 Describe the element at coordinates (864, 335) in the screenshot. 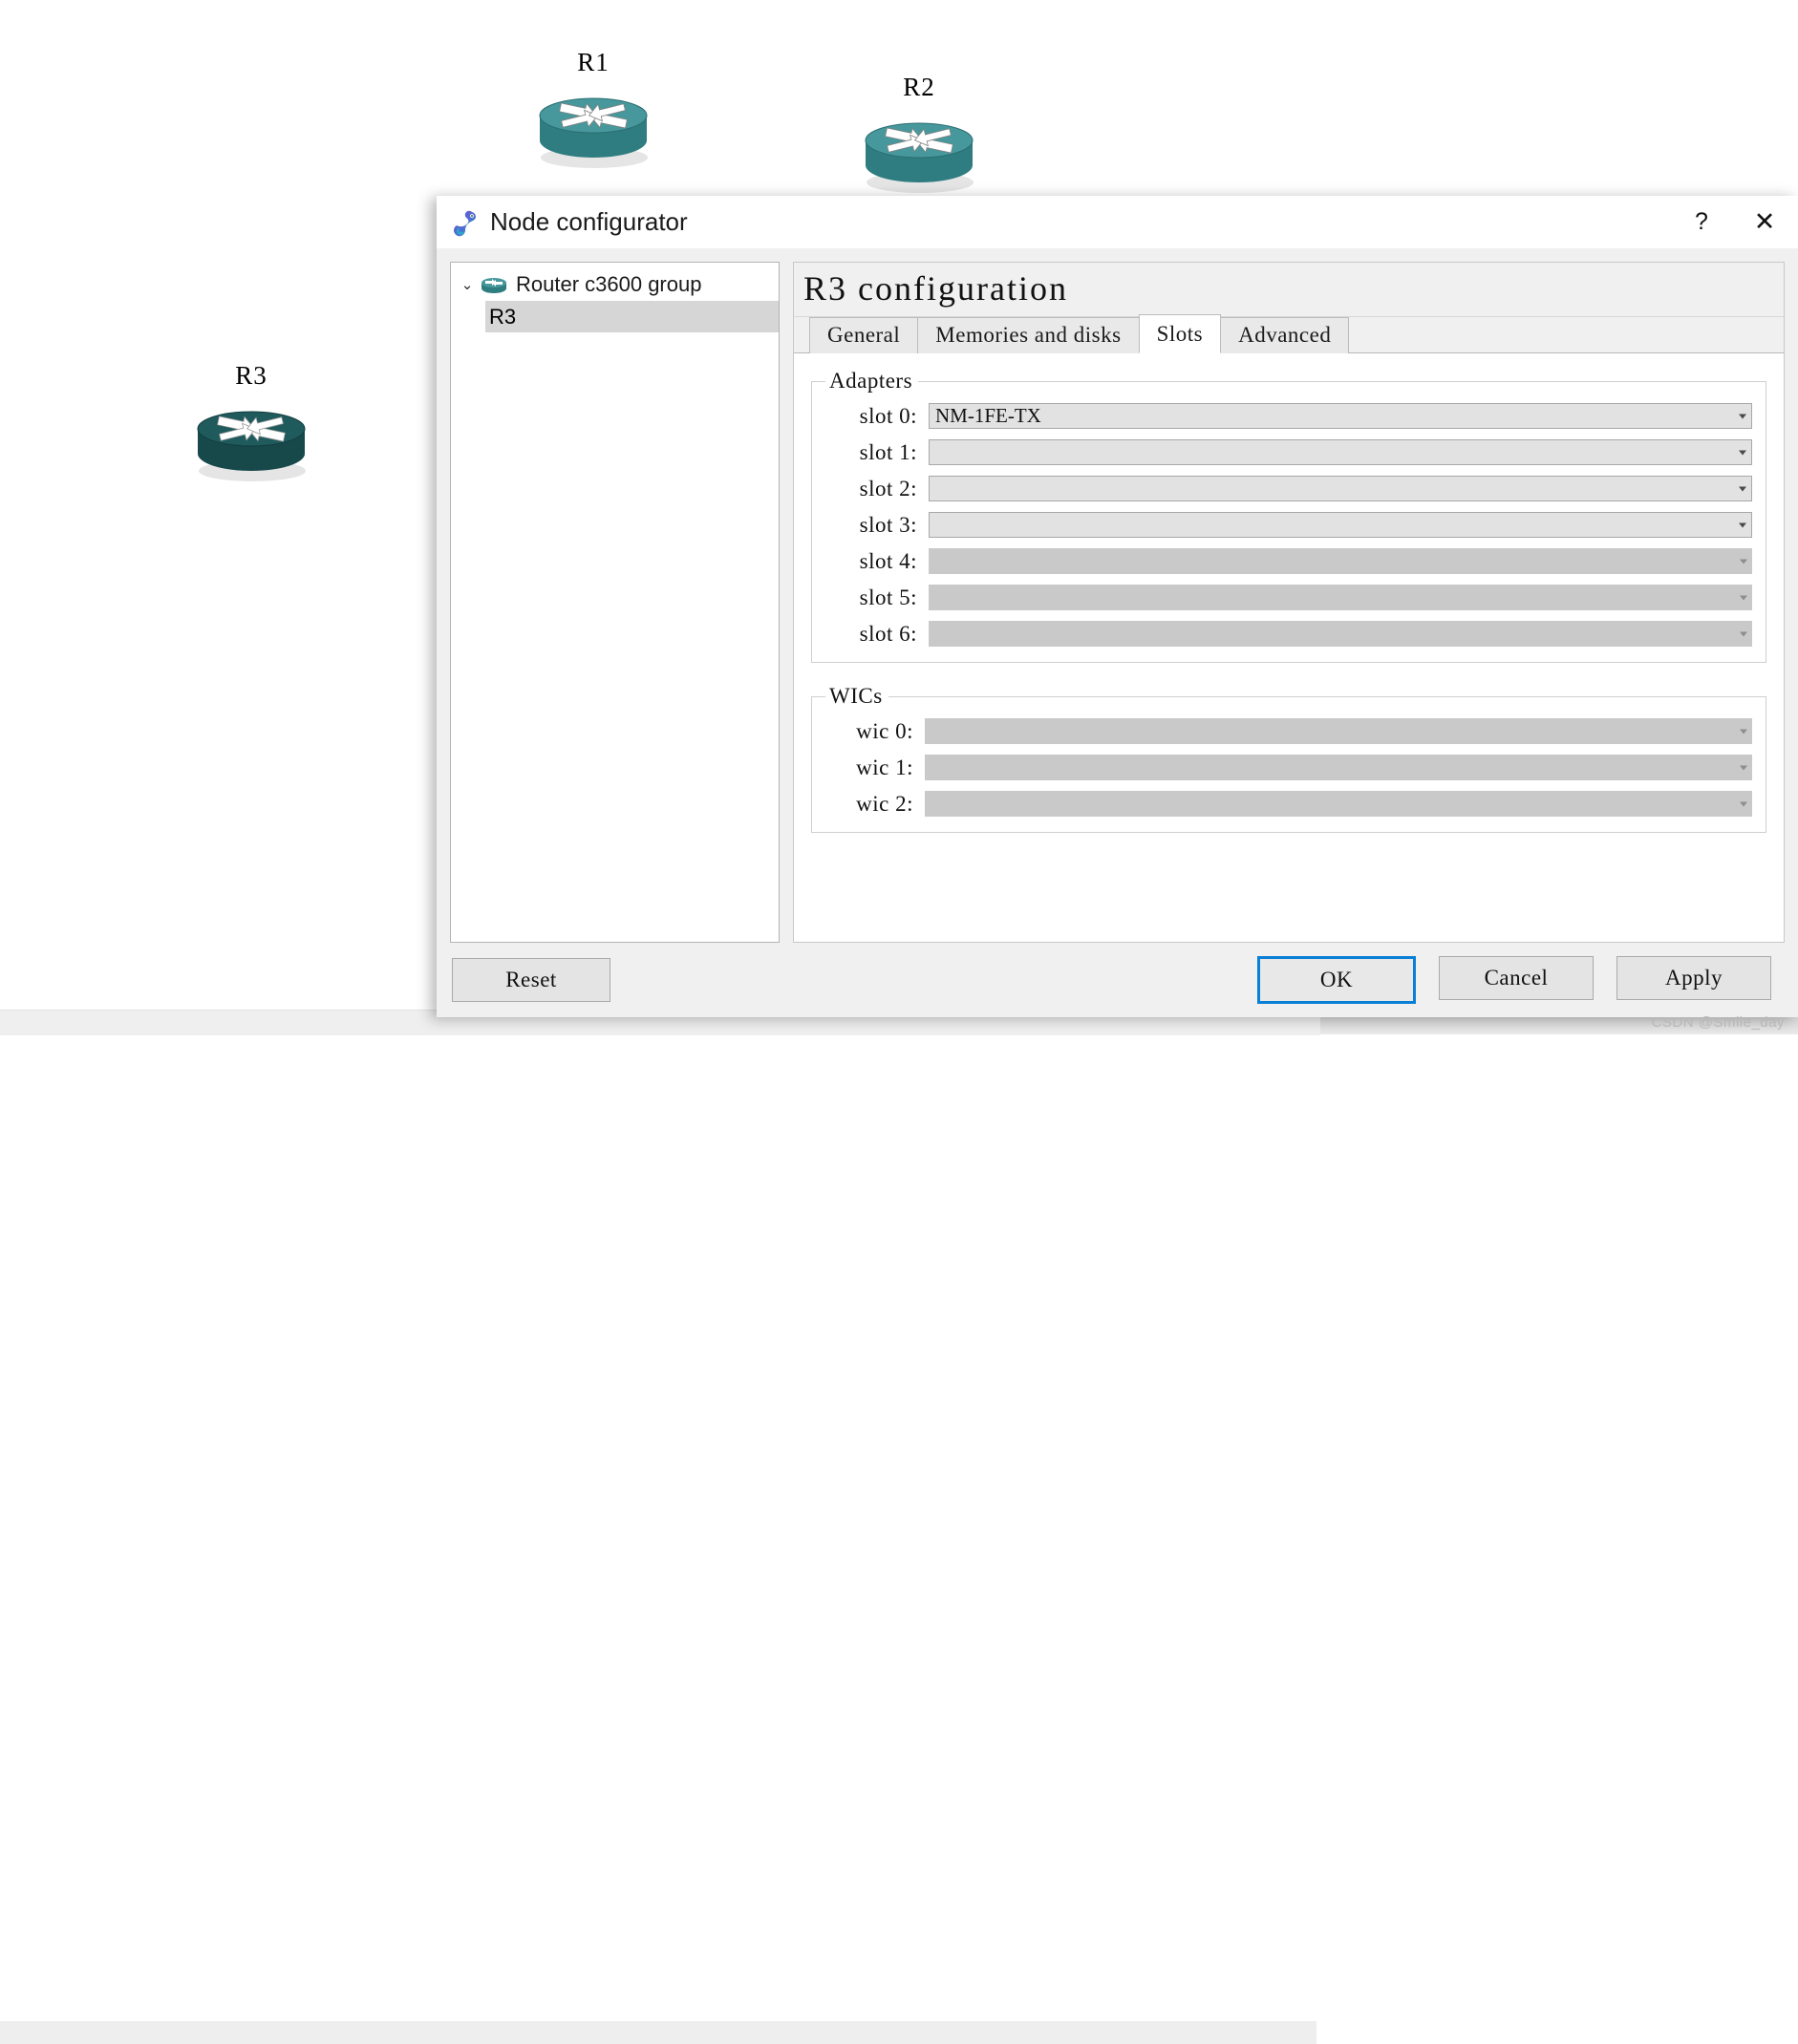

I see `tab-general: General` at that location.